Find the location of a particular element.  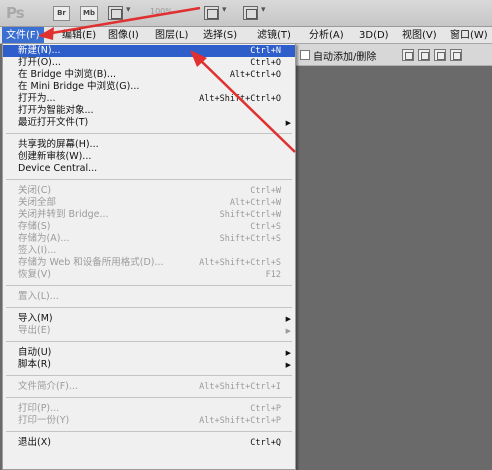

menu-item-new: 新建(N)... Ctrl+N is located at coordinates (149, 51).